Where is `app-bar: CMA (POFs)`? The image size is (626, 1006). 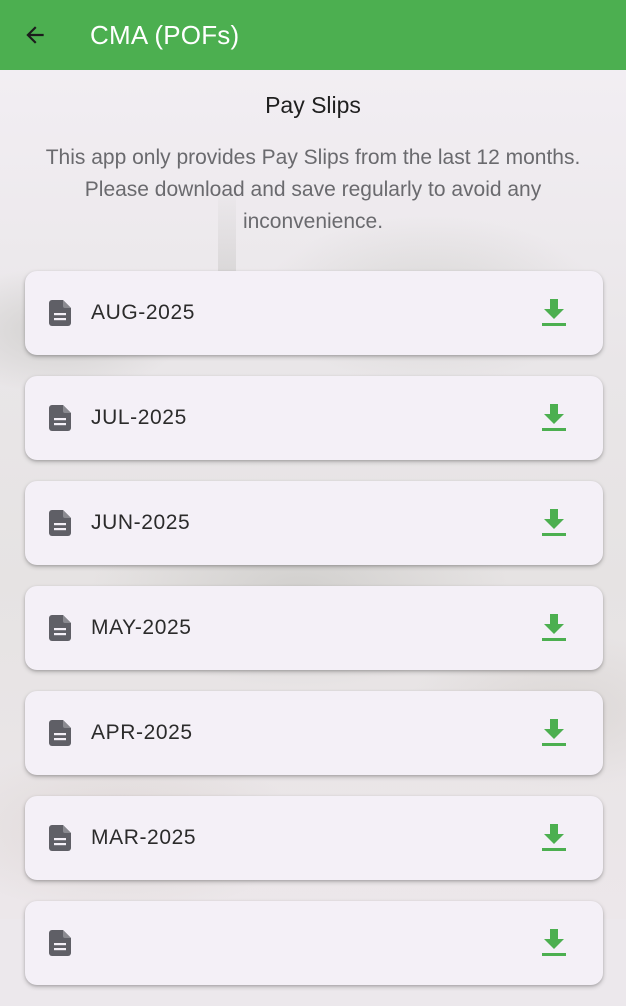 app-bar: CMA (POFs) is located at coordinates (313, 35).